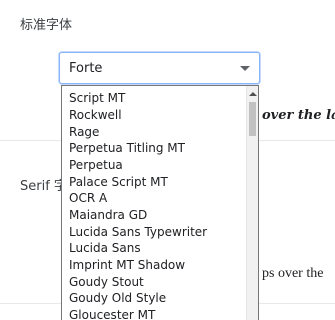 The width and height of the screenshot is (335, 320). Describe the element at coordinates (117, 298) in the screenshot. I see `dropdown-option-goudy-old-style: Goudy Old Style` at that location.